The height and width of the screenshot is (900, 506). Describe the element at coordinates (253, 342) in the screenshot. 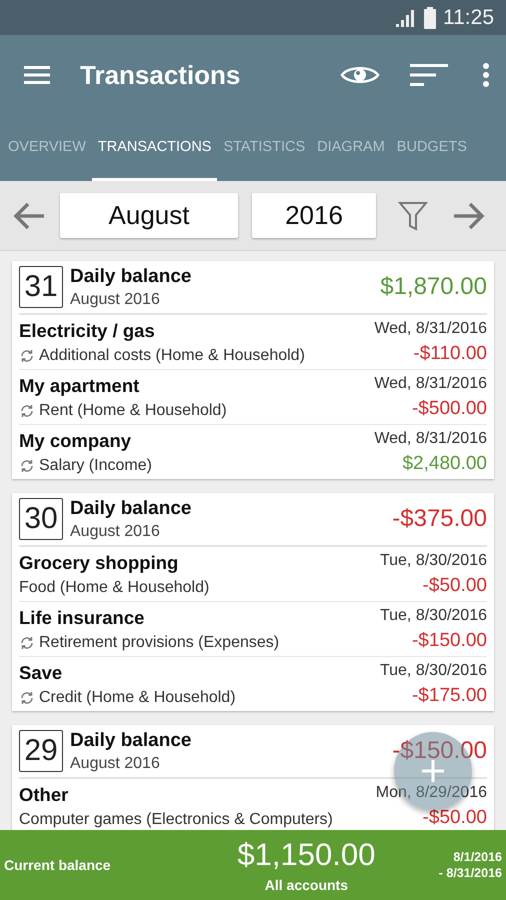

I see `transaction-row: Electricity / gas Additional costs (Home & Household) Wed, 8/31/2016 -$110.00` at that location.